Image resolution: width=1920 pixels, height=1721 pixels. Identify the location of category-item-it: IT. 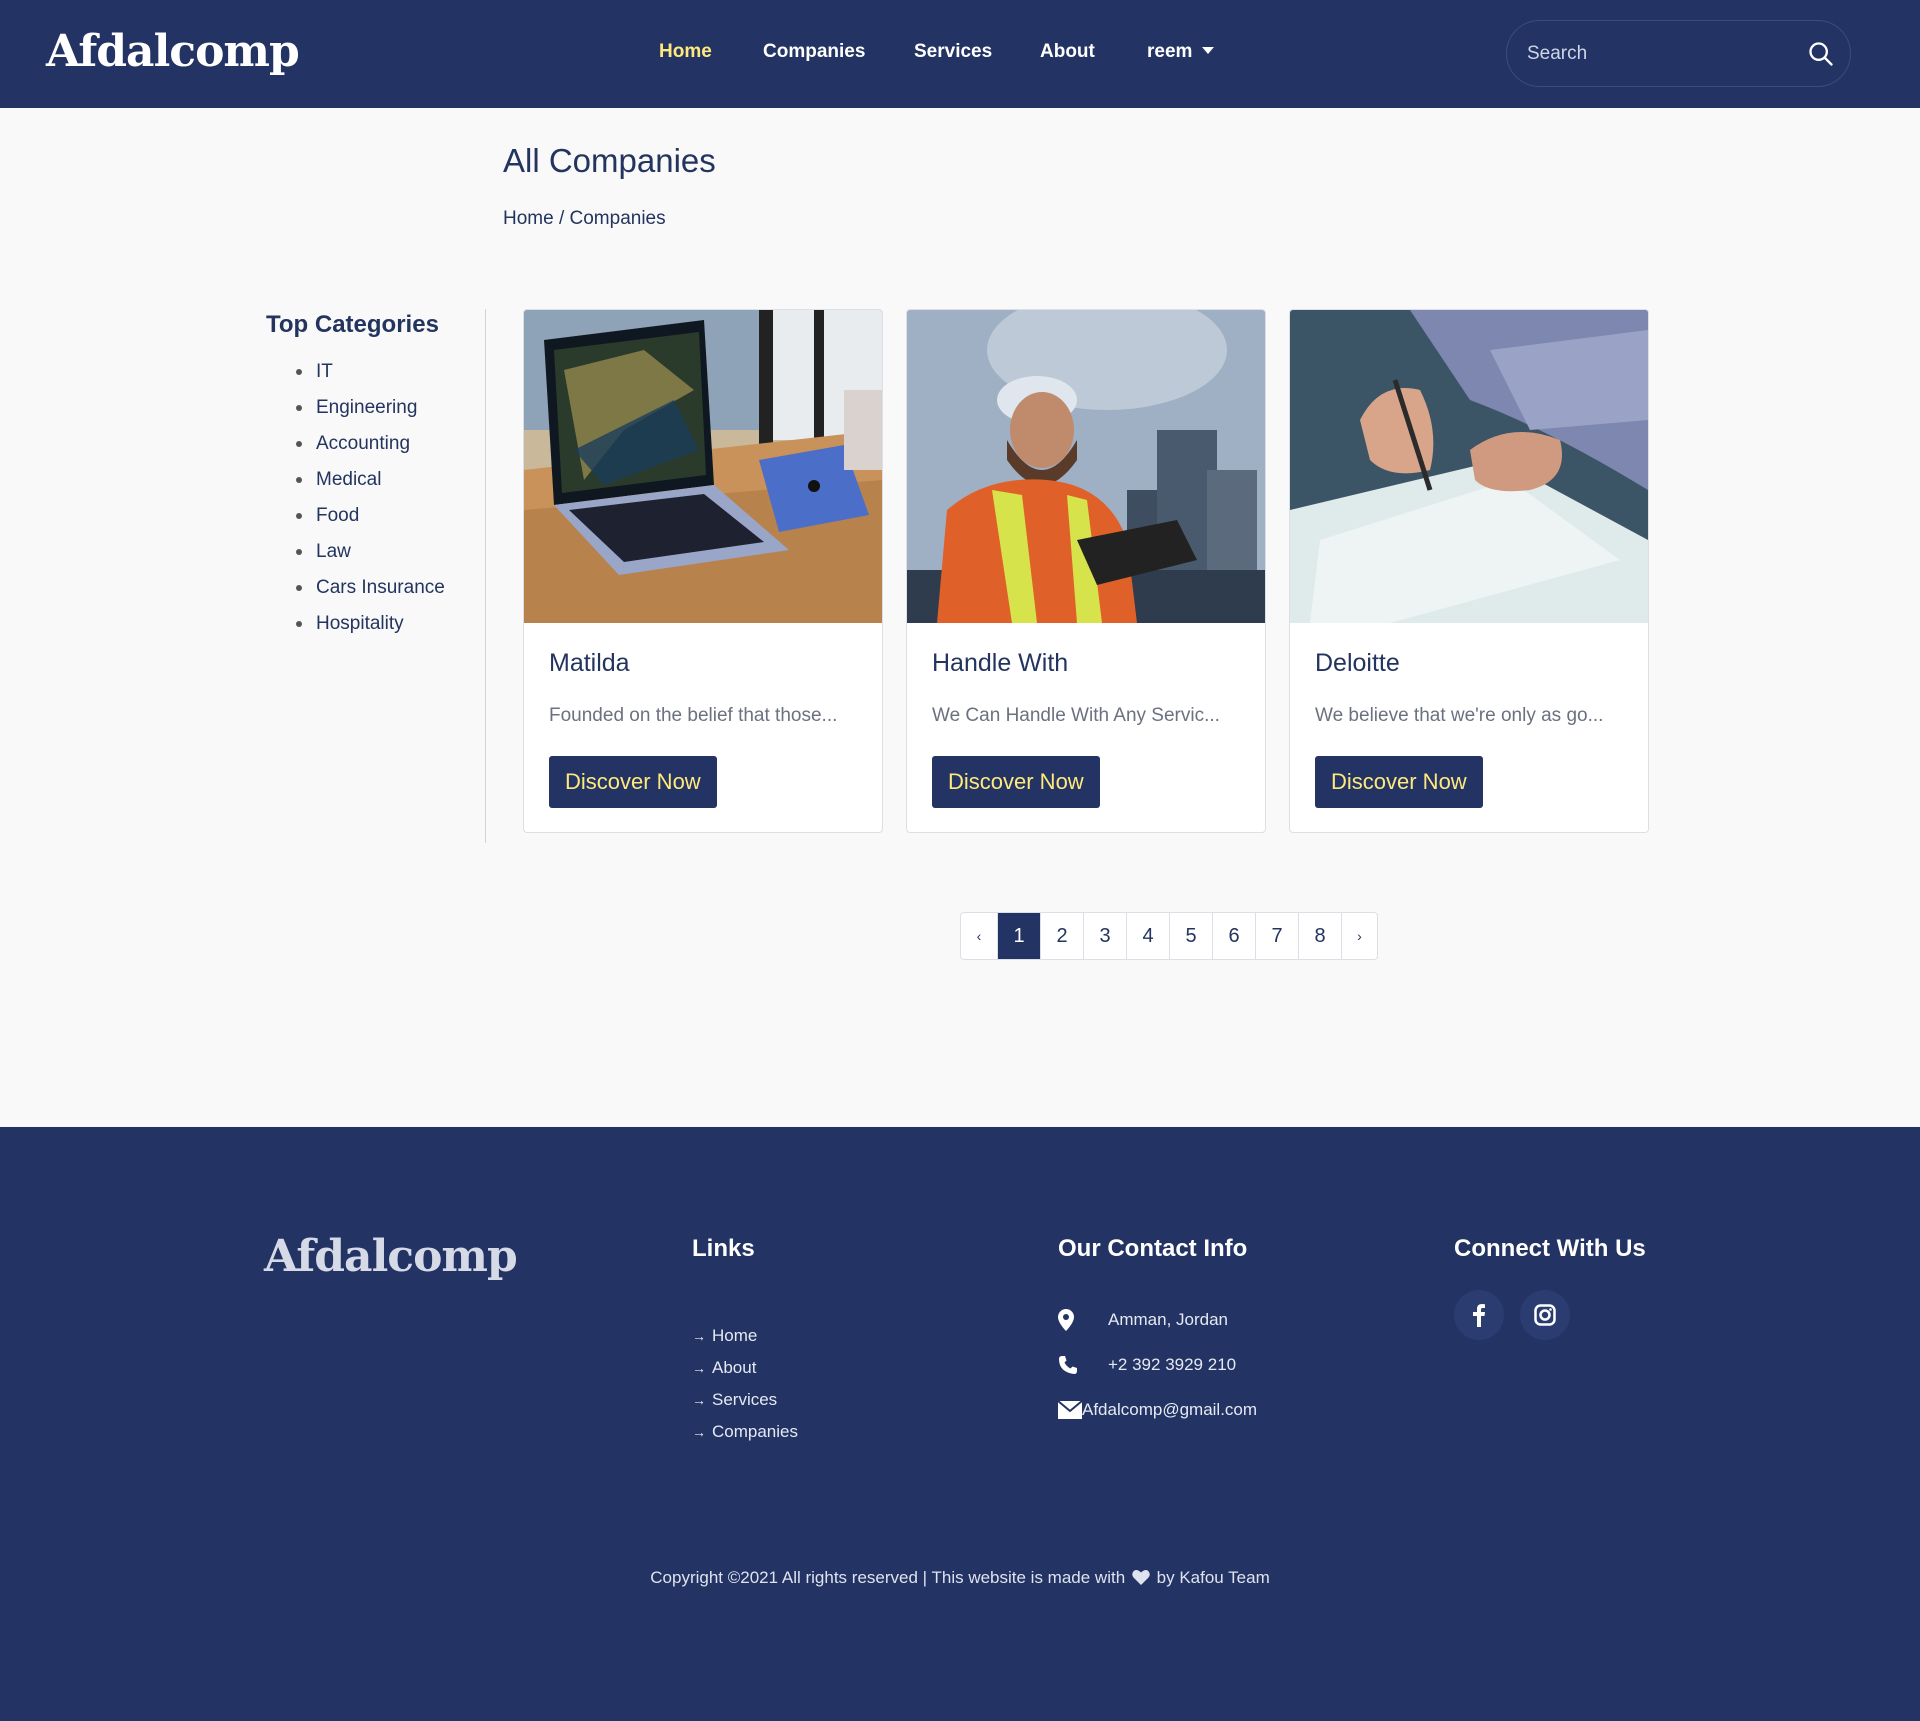
(390, 375).